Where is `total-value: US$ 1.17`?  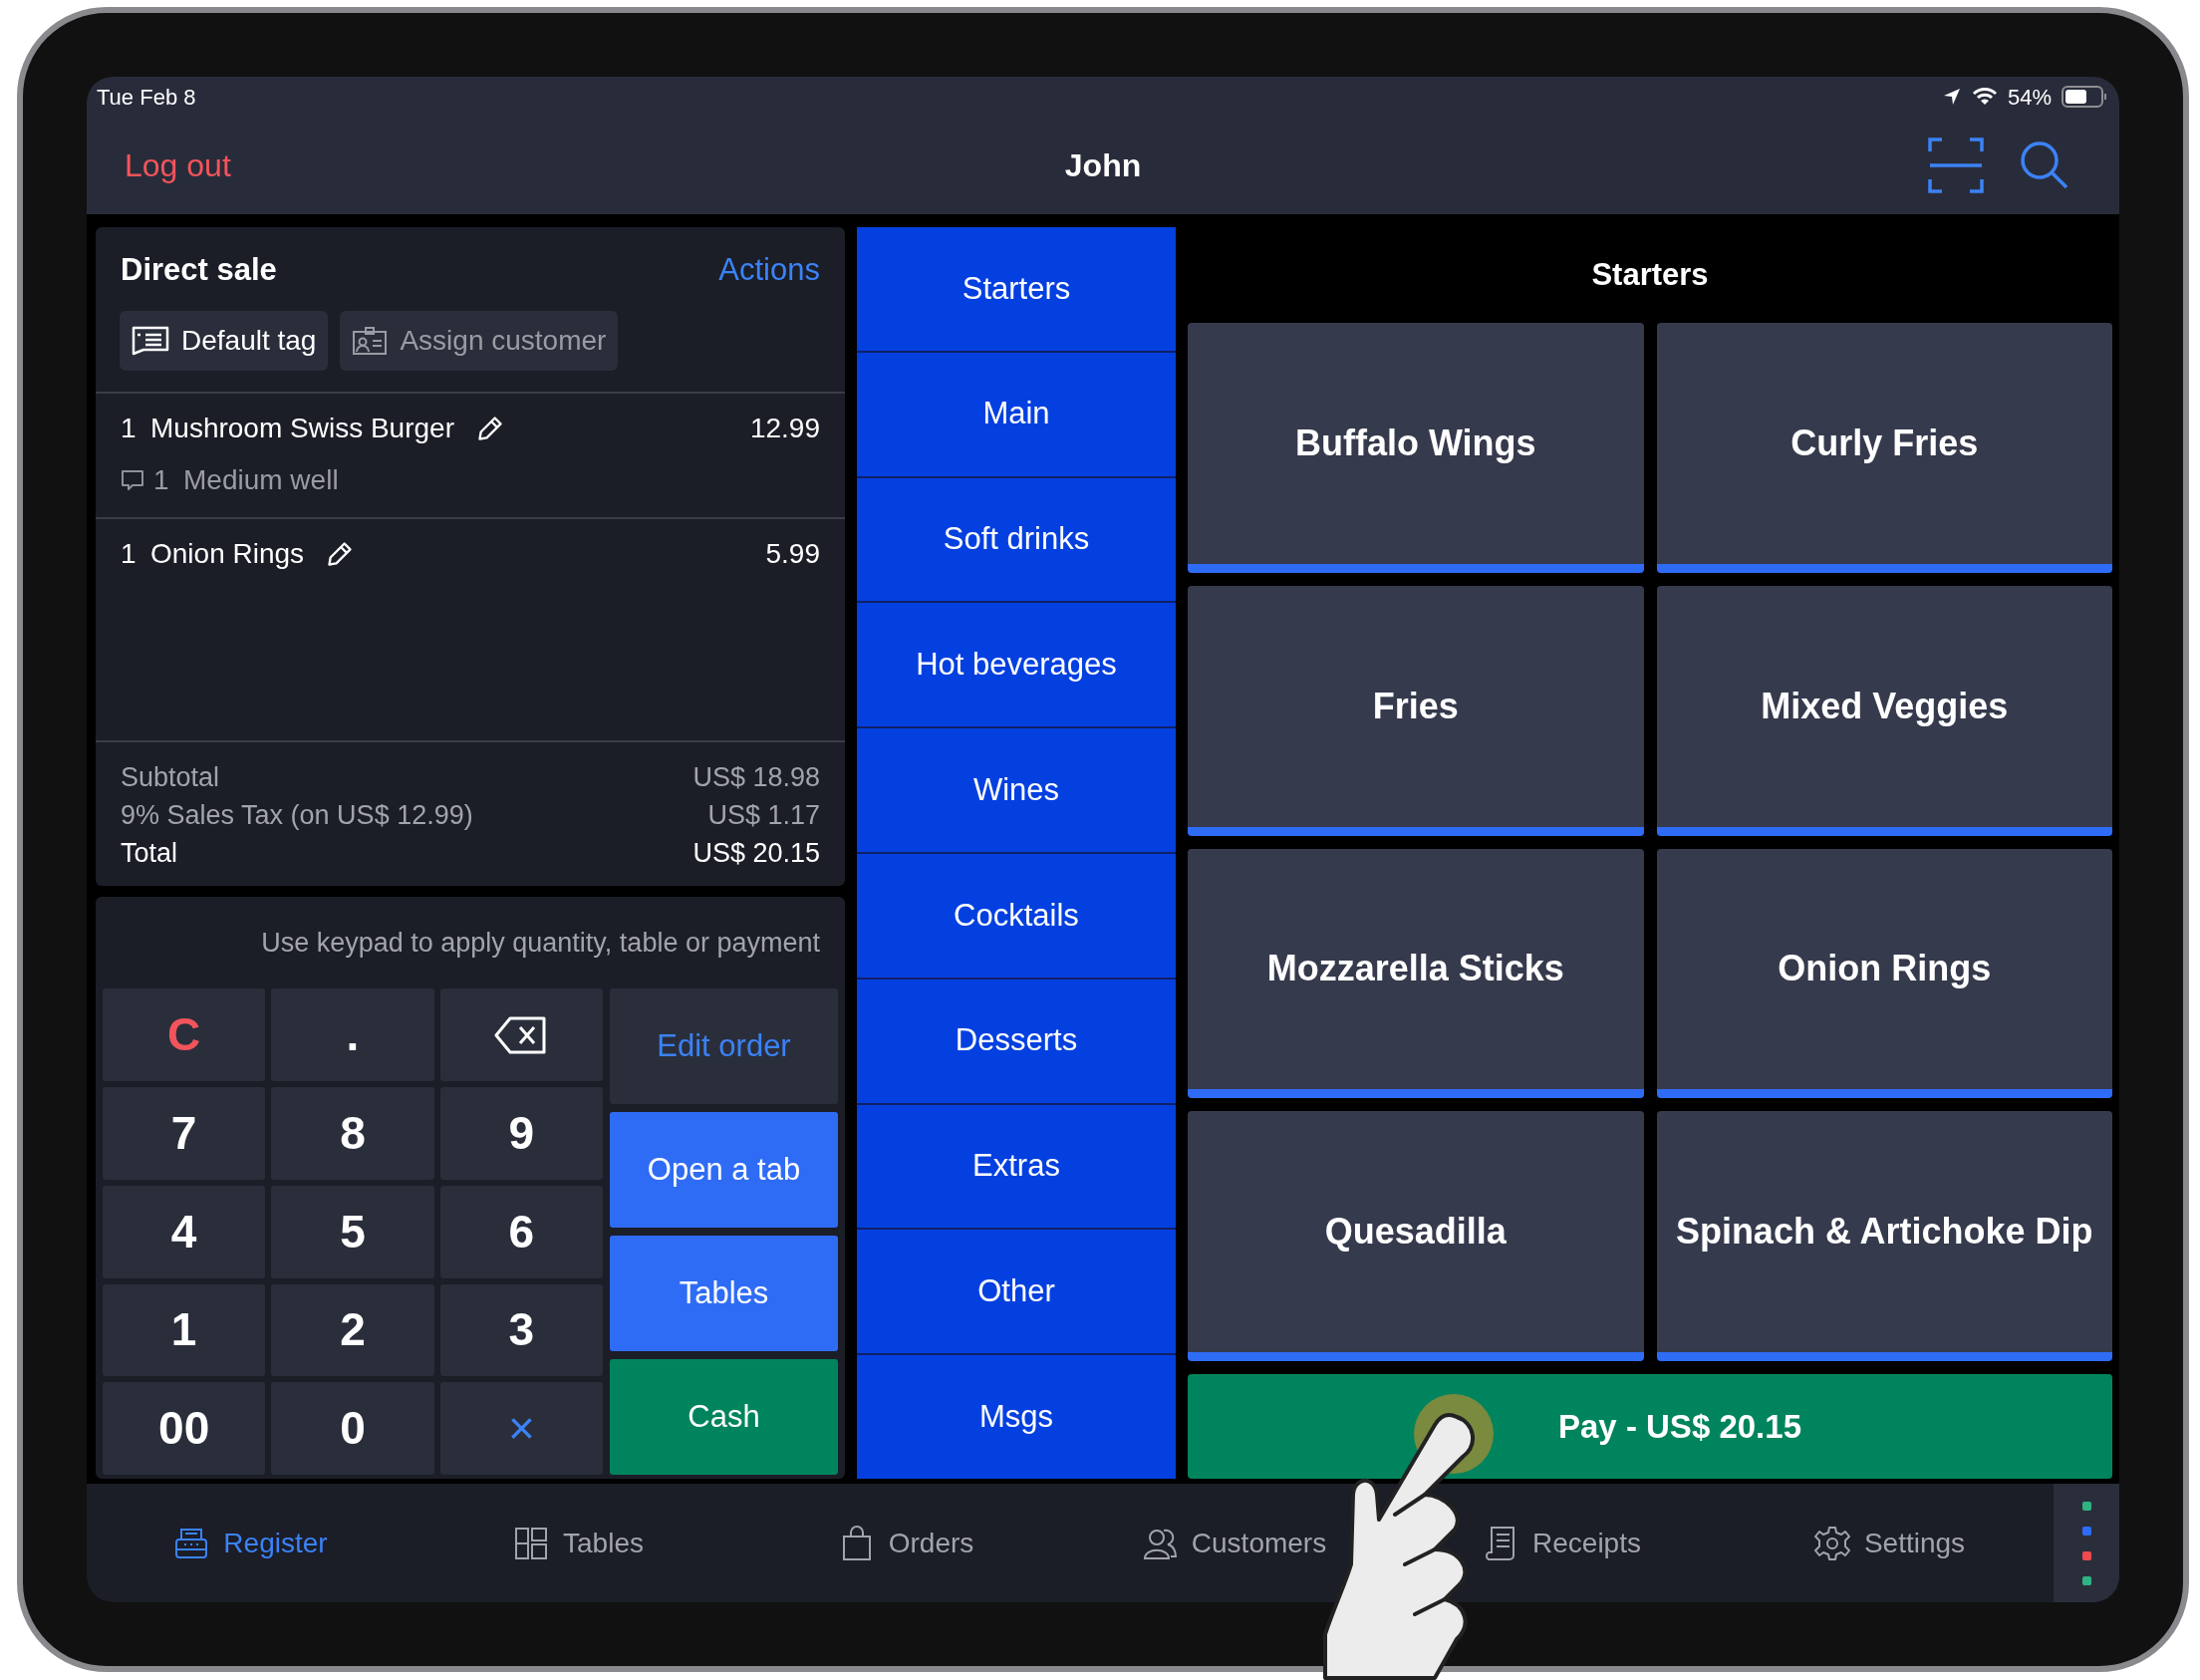
total-value: US$ 1.17 is located at coordinates (763, 816).